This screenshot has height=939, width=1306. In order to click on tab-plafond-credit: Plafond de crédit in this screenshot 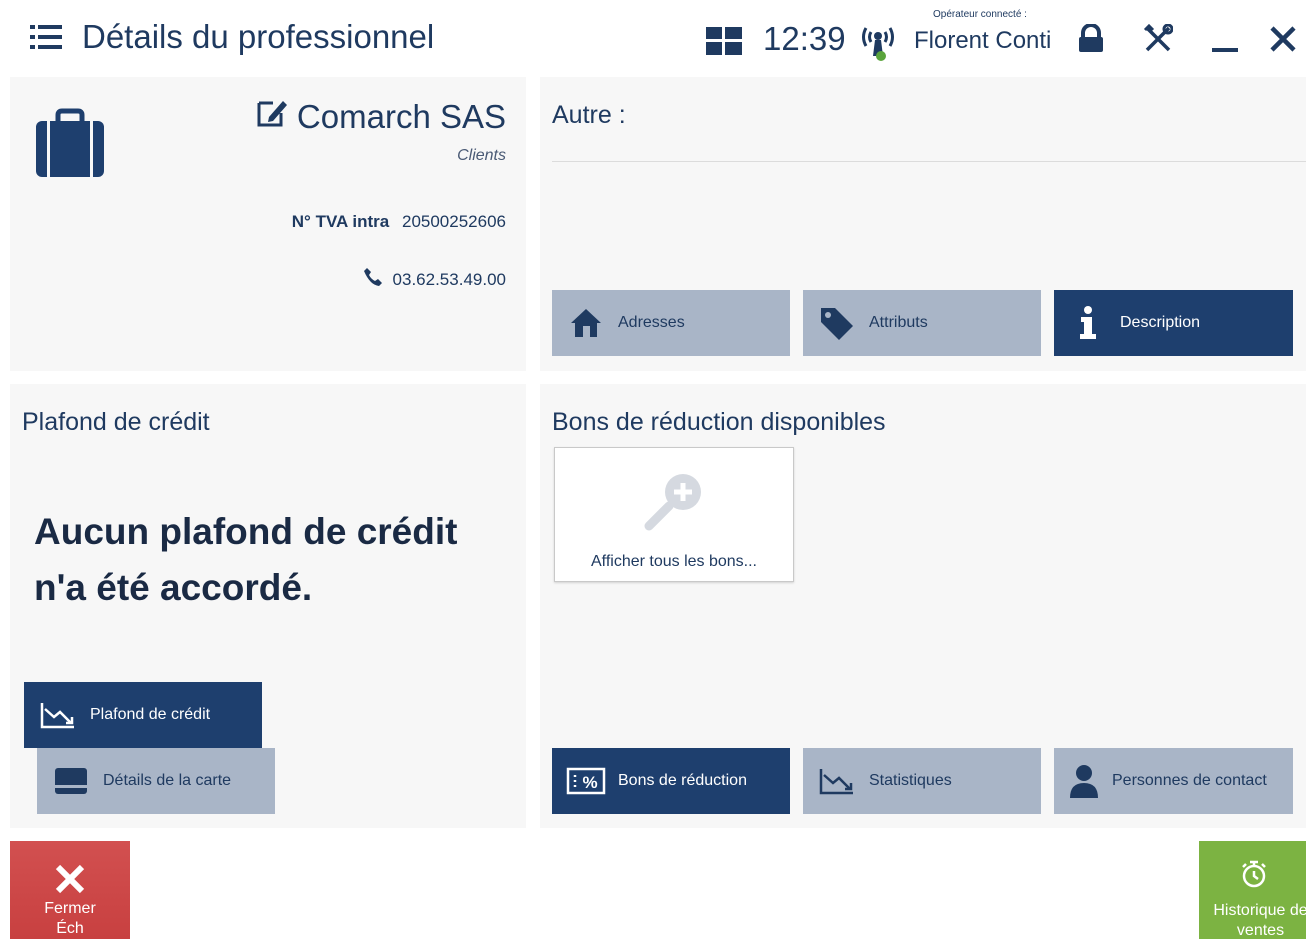, I will do `click(143, 715)`.